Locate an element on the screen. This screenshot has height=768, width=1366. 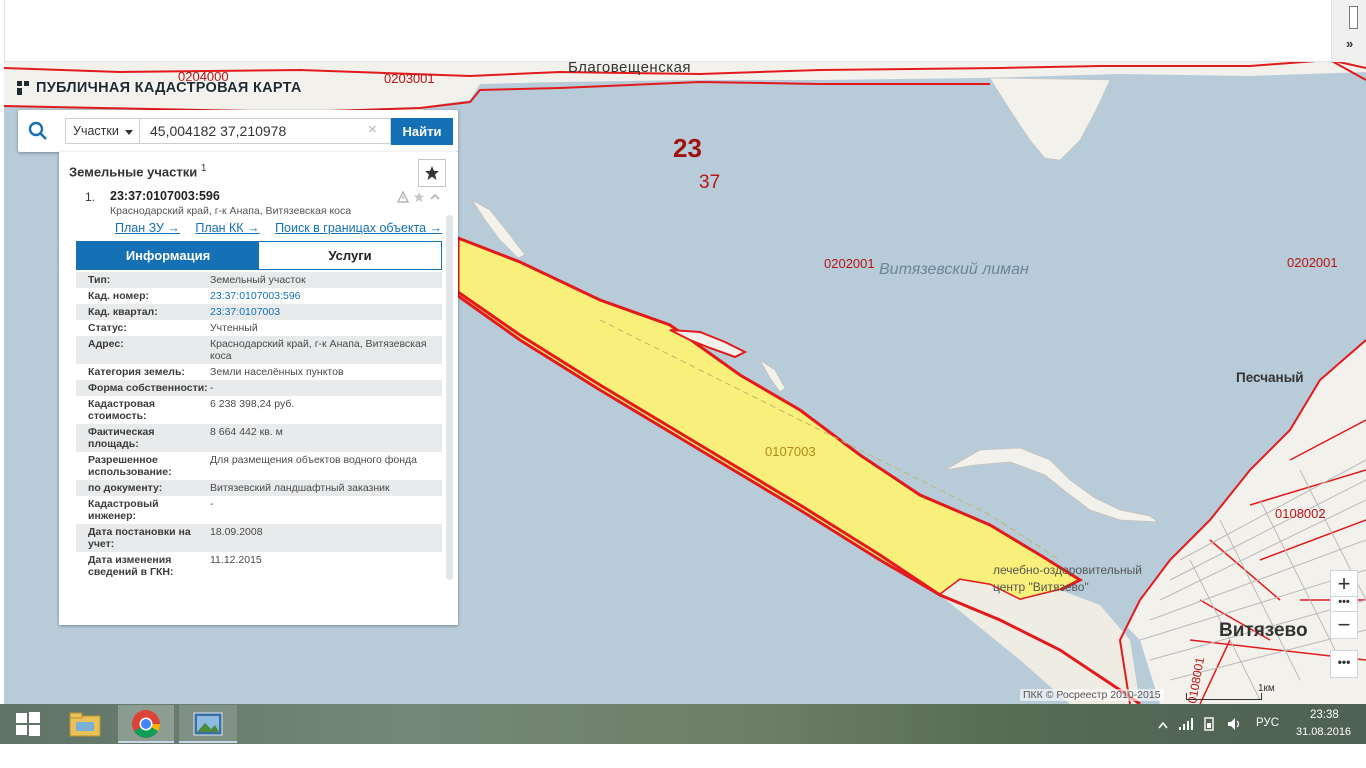
attribute-row: Статус: Учтенный is located at coordinates (259, 328).